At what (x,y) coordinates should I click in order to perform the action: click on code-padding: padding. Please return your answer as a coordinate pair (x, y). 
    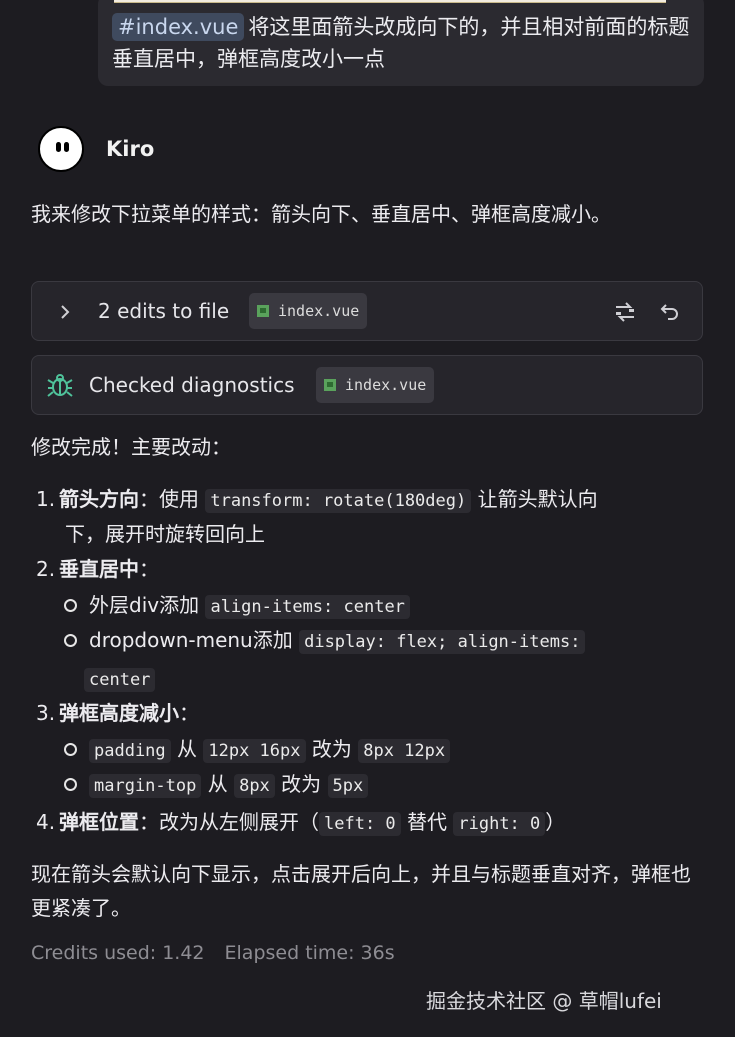
    Looking at the image, I should click on (130, 751).